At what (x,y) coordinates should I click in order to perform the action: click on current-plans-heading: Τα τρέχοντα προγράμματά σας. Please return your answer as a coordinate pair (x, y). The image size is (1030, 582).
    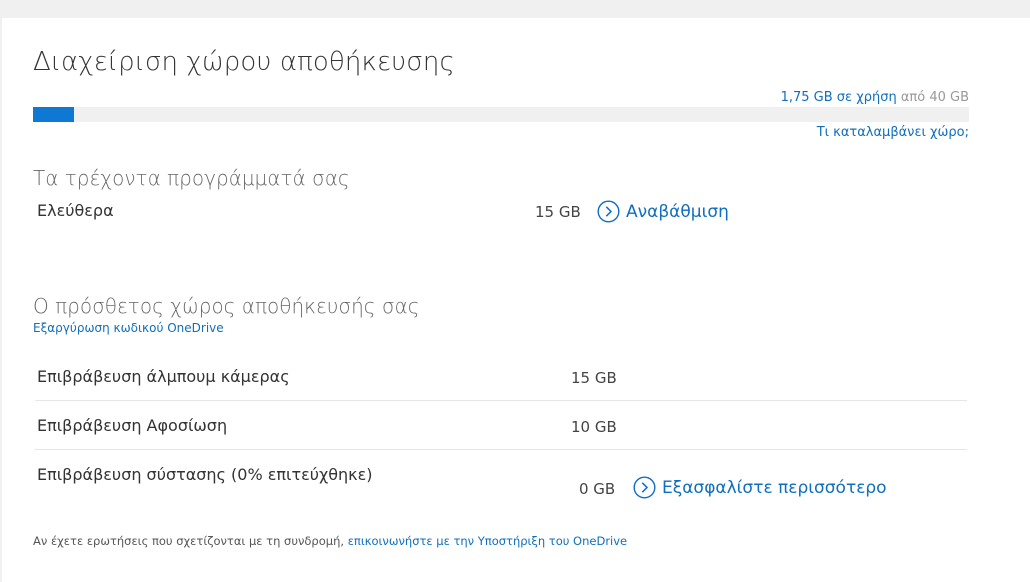
    Looking at the image, I should click on (191, 178).